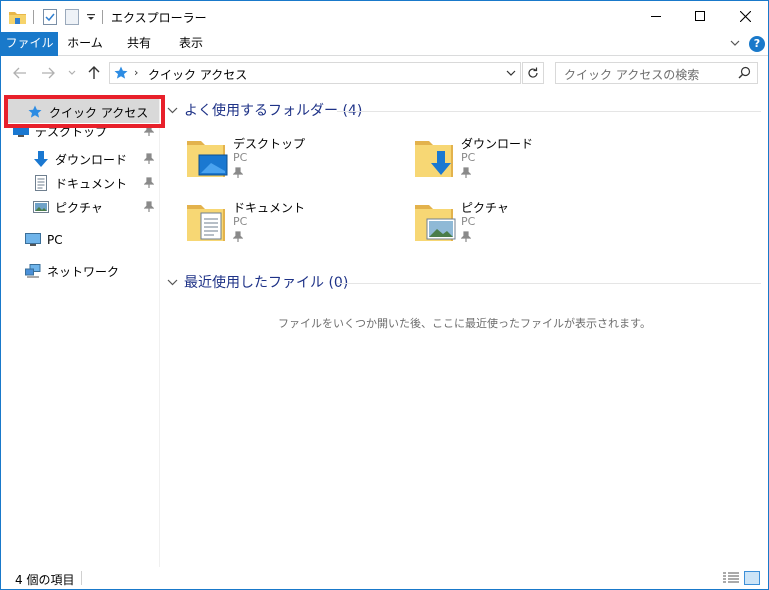 The image size is (769, 590). I want to click on search-input: クイック アクセスの検索, so click(656, 73).